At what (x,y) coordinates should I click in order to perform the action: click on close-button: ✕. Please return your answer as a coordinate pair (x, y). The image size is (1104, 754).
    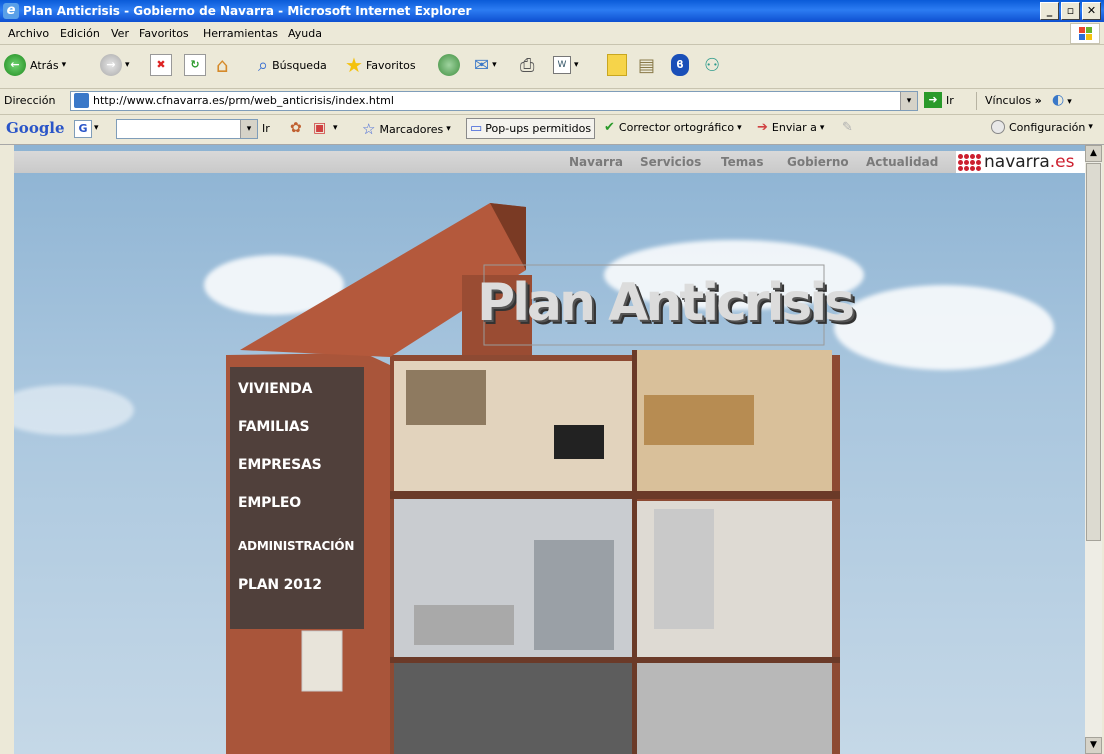
    Looking at the image, I should click on (1091, 11).